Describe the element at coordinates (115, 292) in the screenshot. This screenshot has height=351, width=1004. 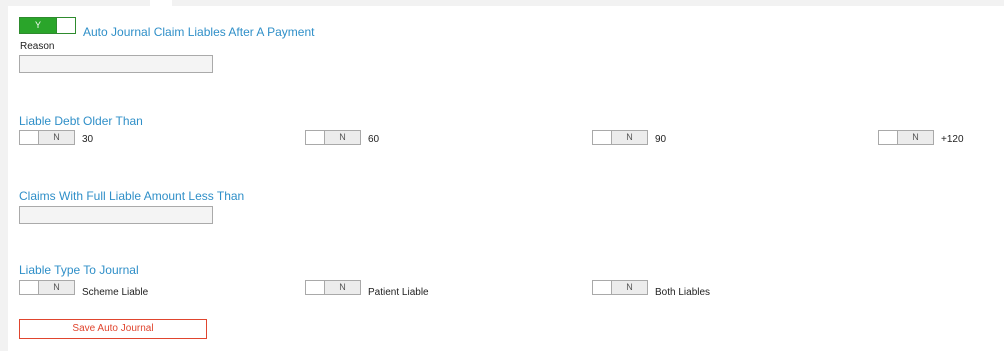
I see `scheme-liable-label: Scheme Liable` at that location.